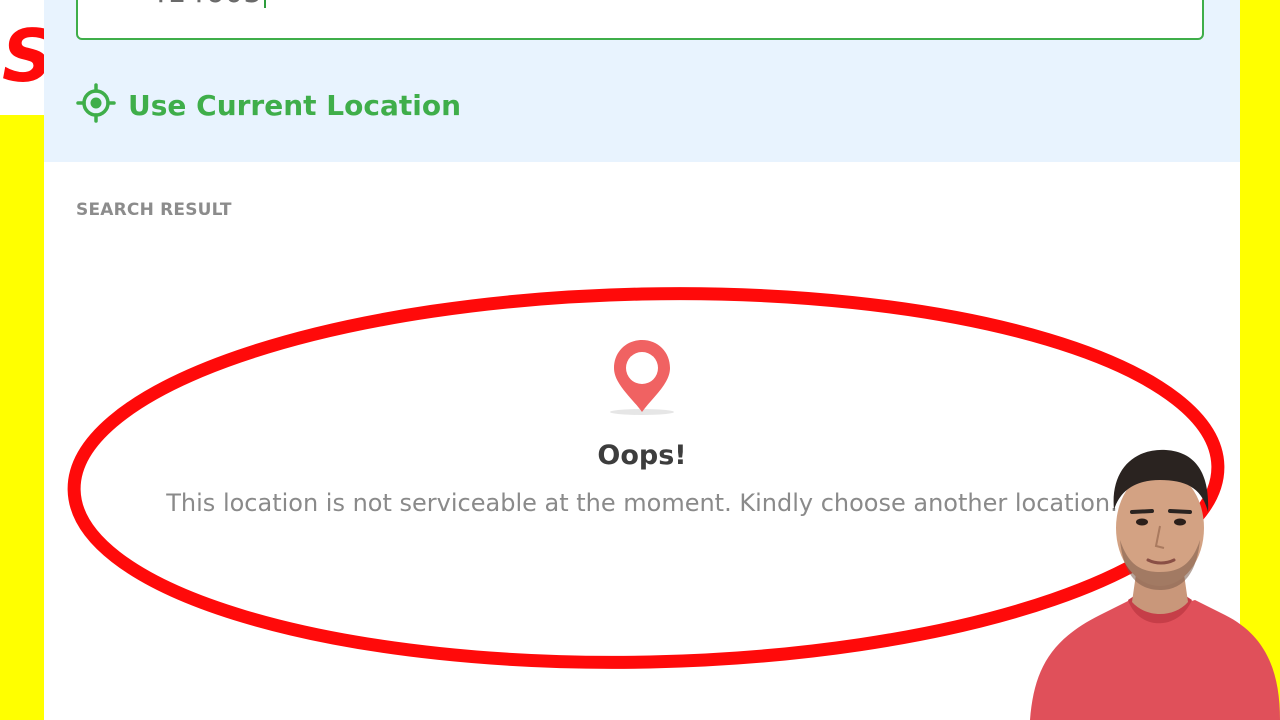 The width and height of the screenshot is (1280, 720). I want to click on search-icon, so click(116, 3).